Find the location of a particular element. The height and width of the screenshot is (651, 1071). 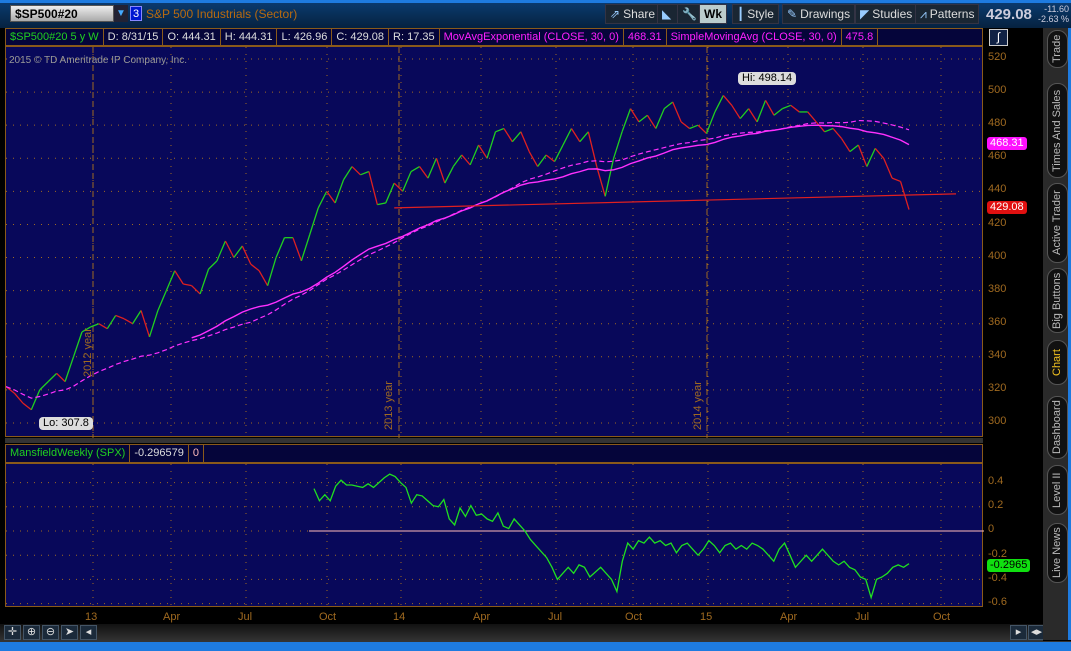

tab-trade: Trade is located at coordinates (1057, 49).